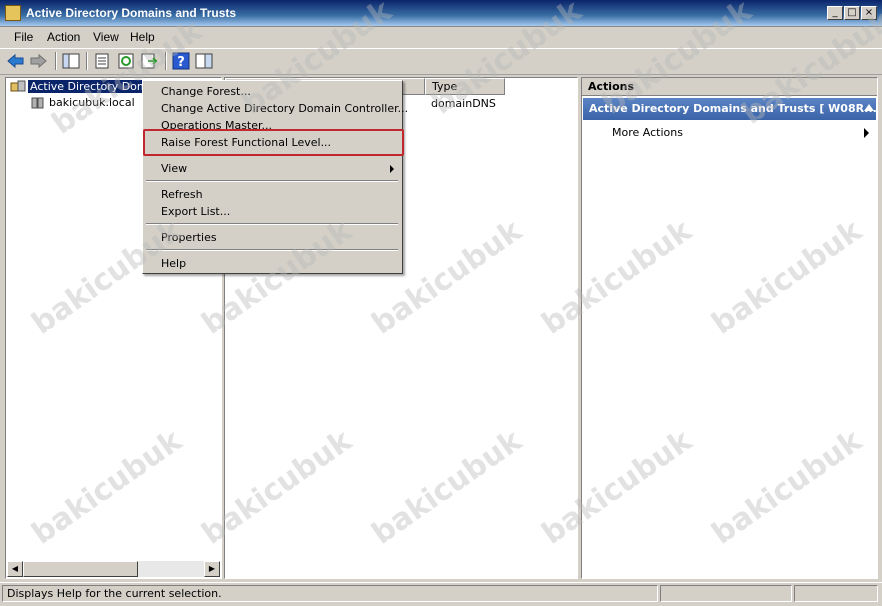  I want to click on menu-bar: File Action View Help, so click(441, 37).